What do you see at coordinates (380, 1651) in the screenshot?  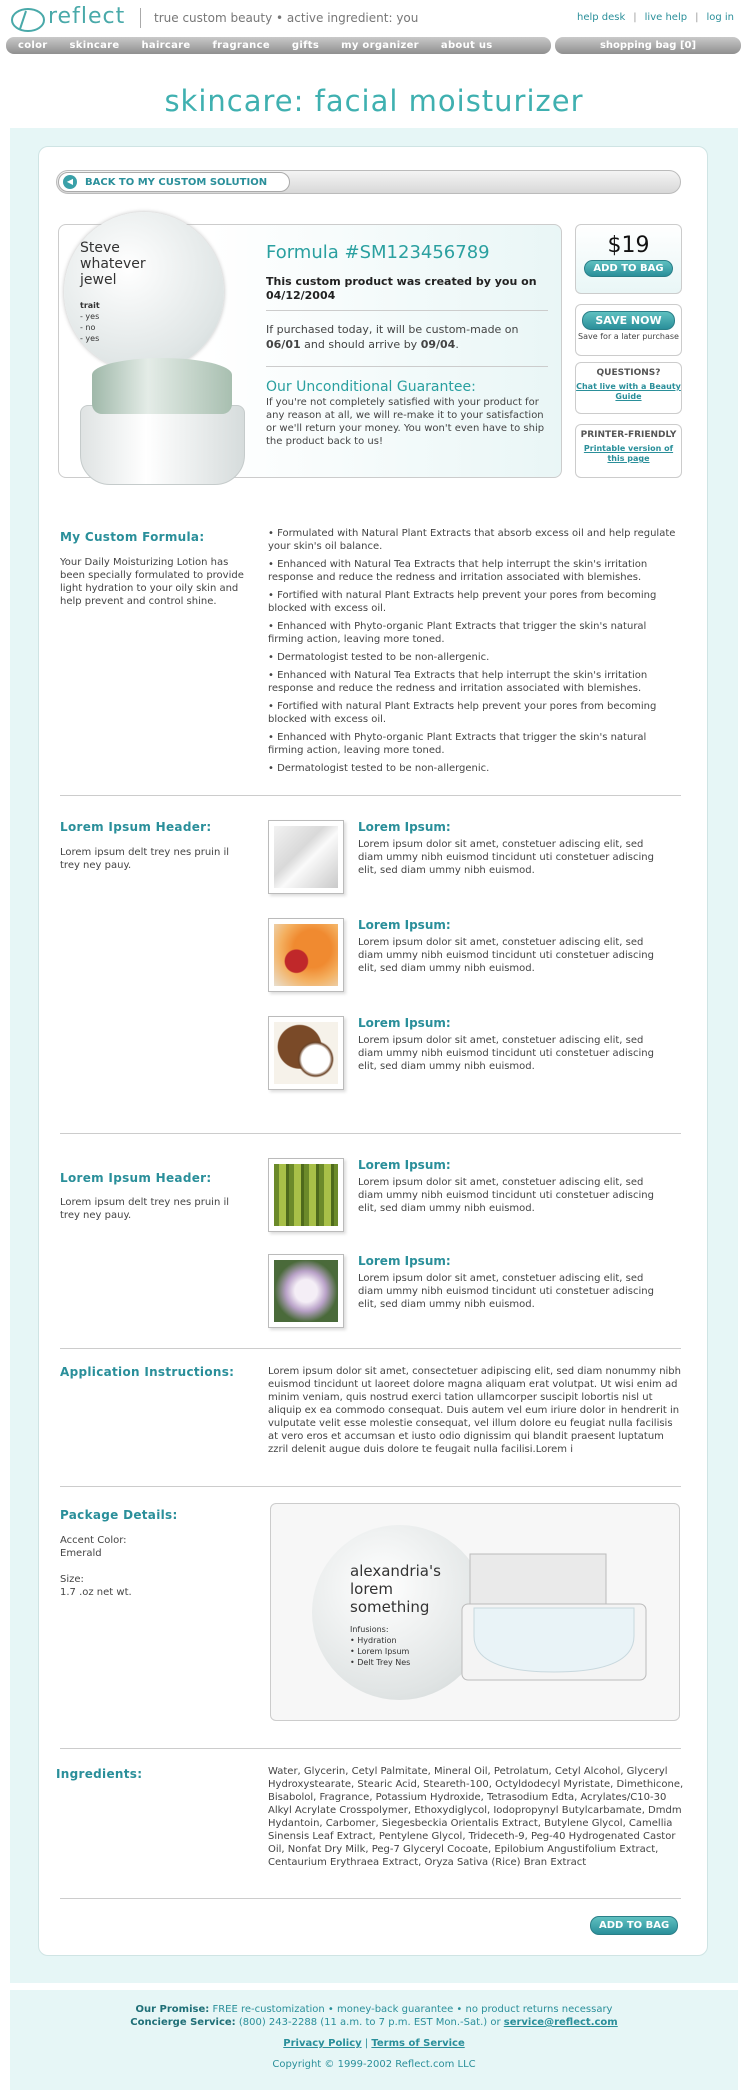 I see `infusion-item: • Lorem Ipsum` at bounding box center [380, 1651].